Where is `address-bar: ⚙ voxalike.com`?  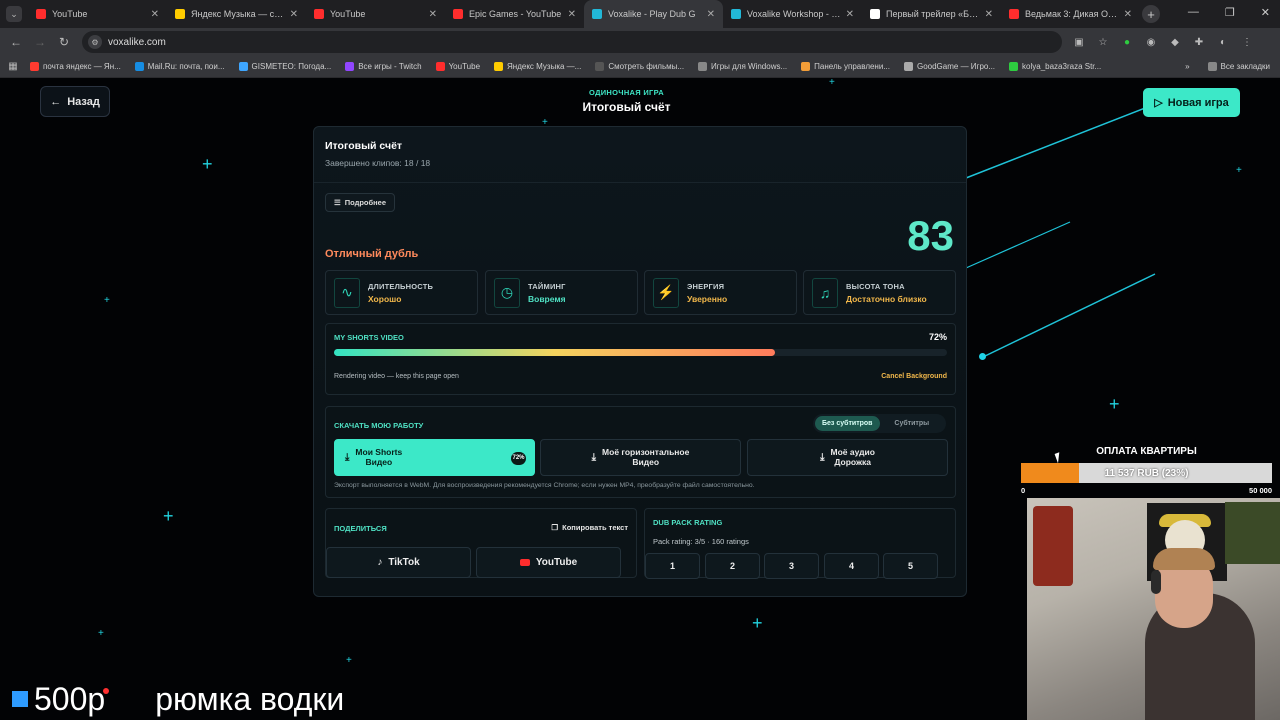 address-bar: ⚙ voxalike.com is located at coordinates (572, 42).